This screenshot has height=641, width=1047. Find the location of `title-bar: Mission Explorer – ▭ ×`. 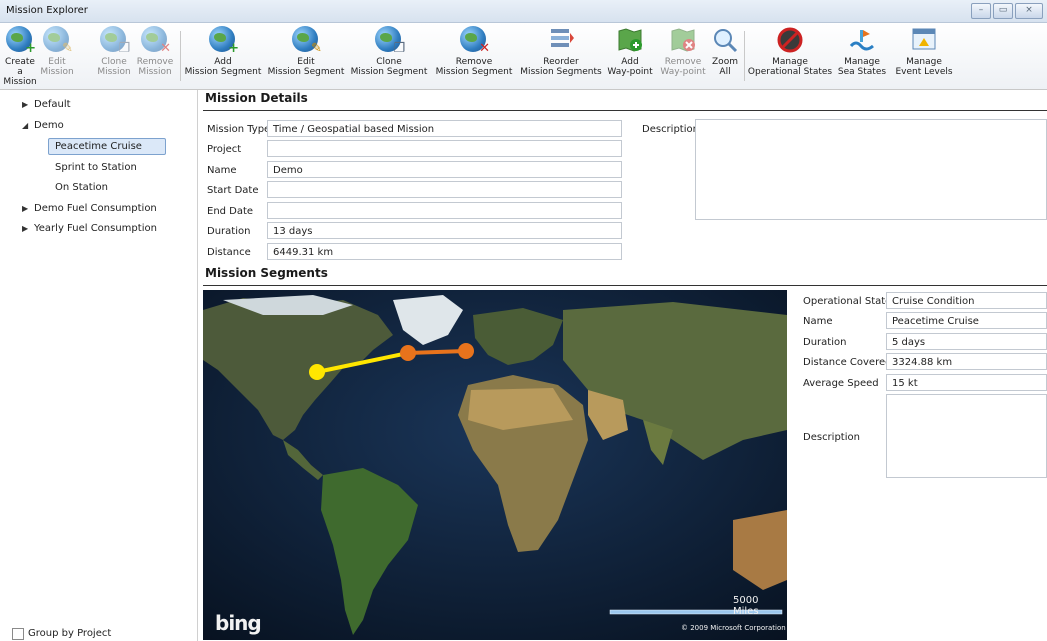

title-bar: Mission Explorer – ▭ × is located at coordinates (523, 11).